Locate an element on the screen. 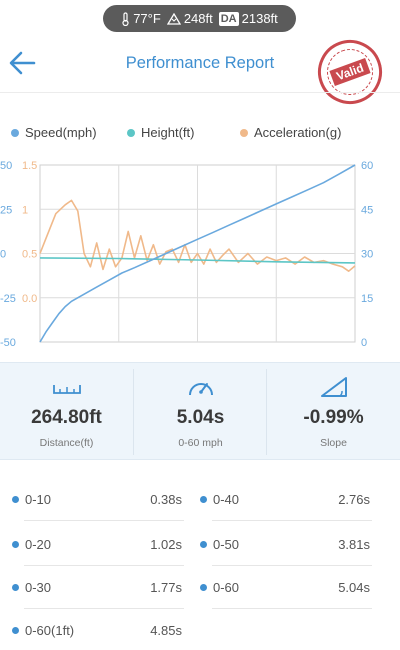 The image size is (400, 650). legend-speed-label: Speed(mph) is located at coordinates (61, 132).